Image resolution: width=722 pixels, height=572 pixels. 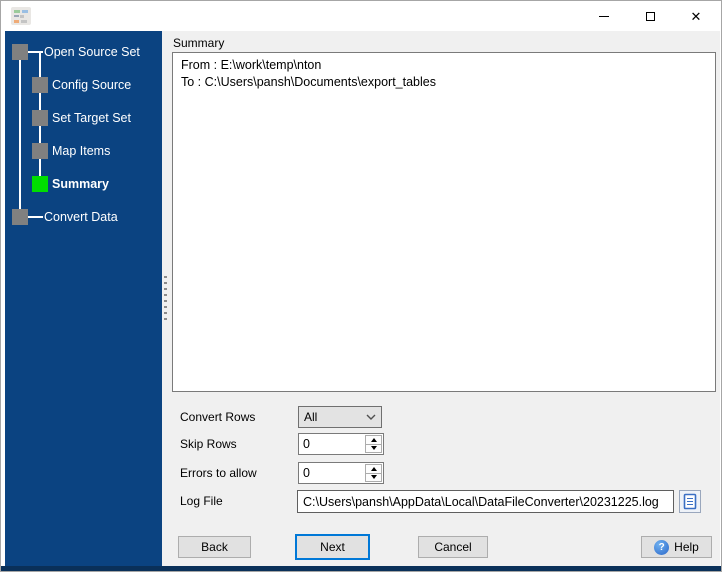 I want to click on convert-rows-label: Convert Rows, so click(x=218, y=417).